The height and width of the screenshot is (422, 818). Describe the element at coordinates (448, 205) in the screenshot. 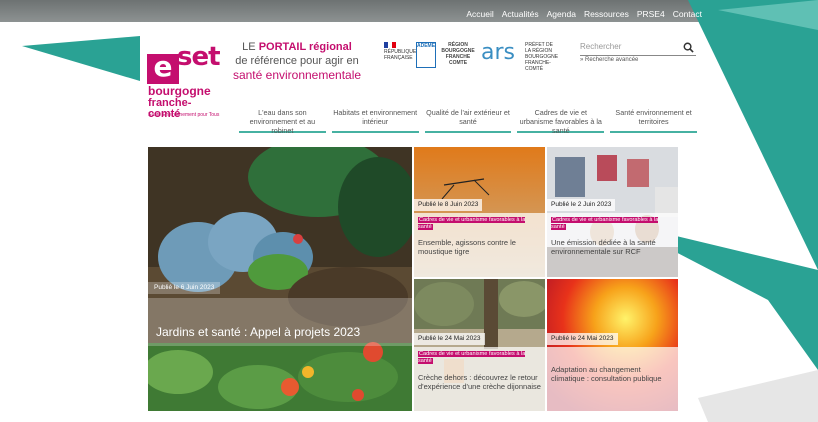

I see `card-date: Publié le 8 Juin 2023` at that location.